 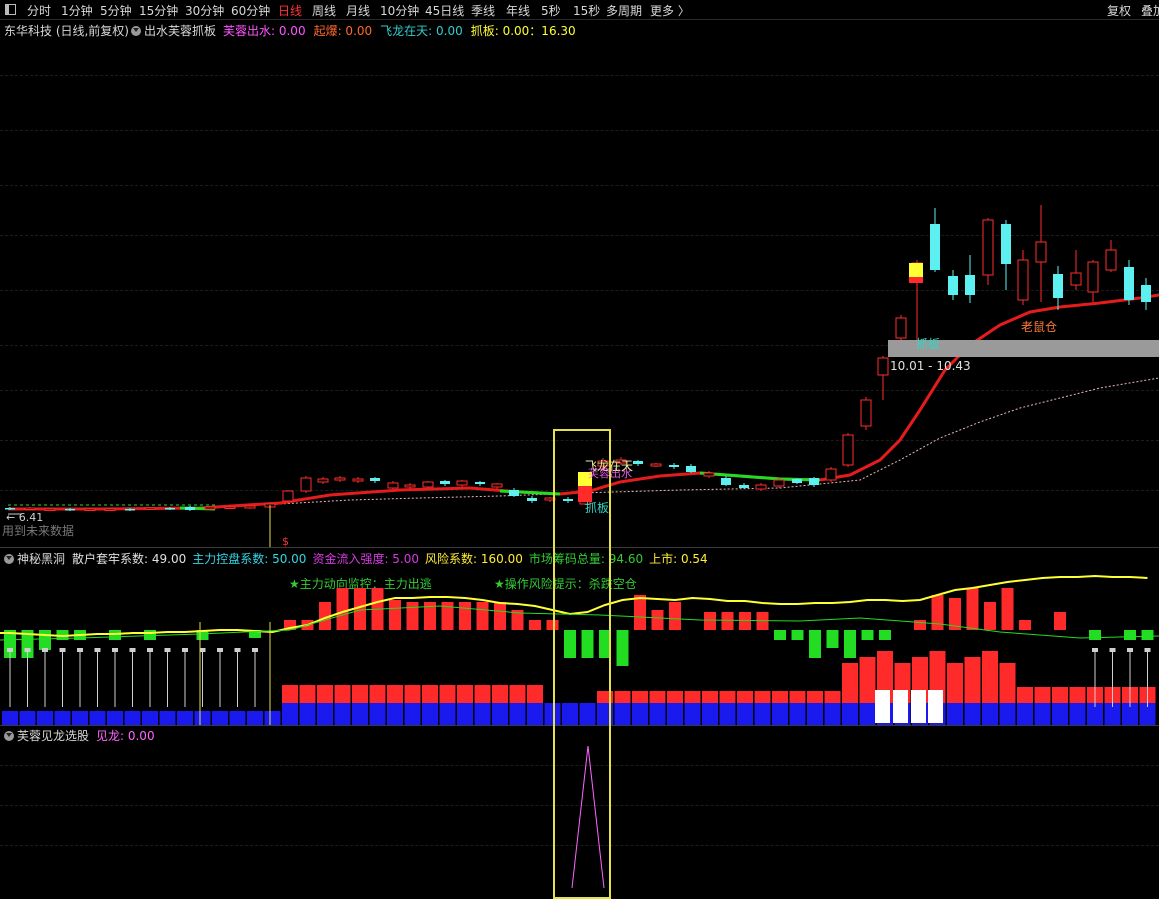 I want to click on period-tab-10: 45日线, so click(x=444, y=10).